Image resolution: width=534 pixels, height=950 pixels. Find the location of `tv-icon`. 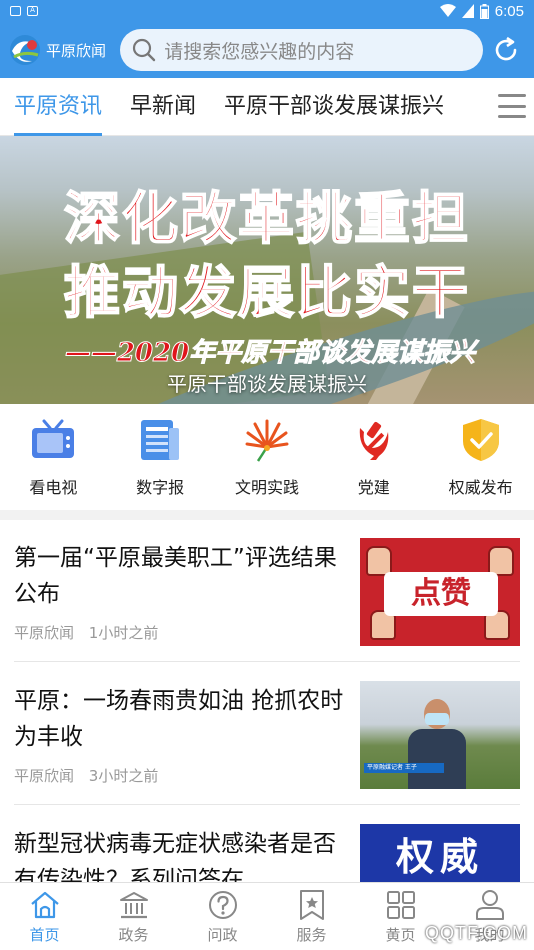

tv-icon is located at coordinates (53, 438).